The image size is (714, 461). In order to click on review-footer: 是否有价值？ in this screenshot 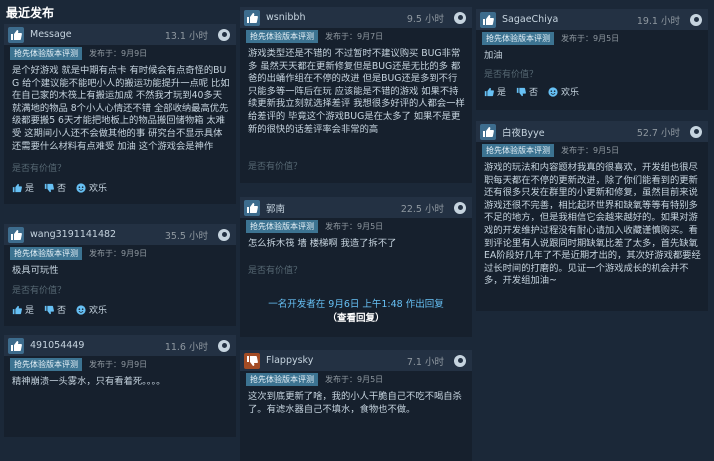, I will do `click(356, 274)`.